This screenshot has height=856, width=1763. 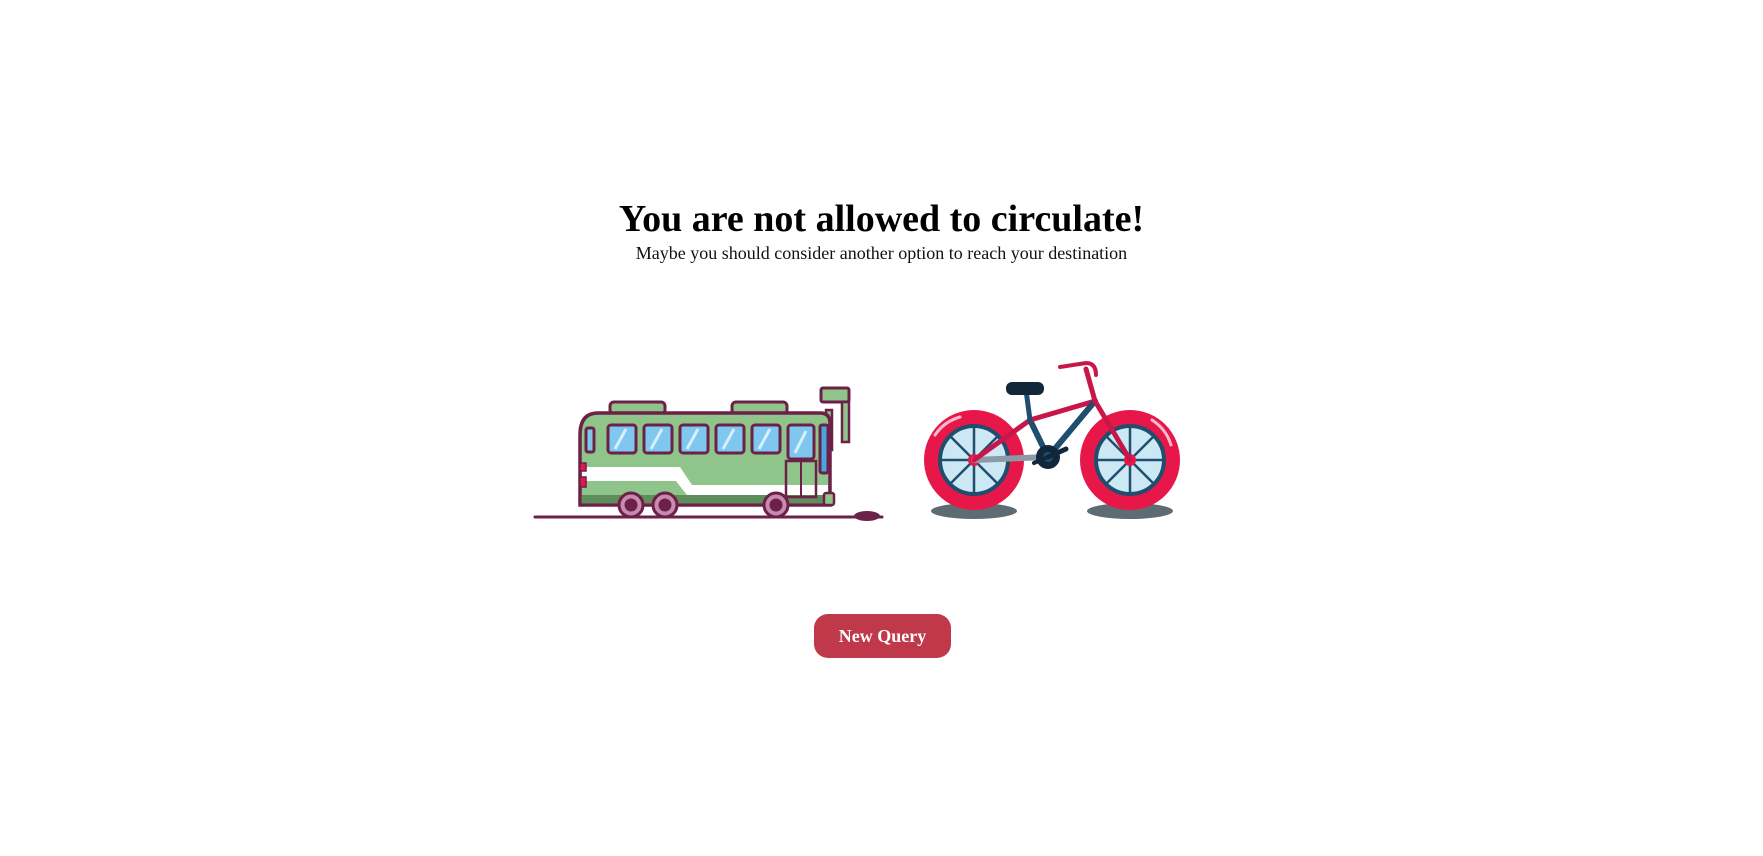 What do you see at coordinates (881, 219) in the screenshot?
I see `page-title: You are not allowed to circulate!` at bounding box center [881, 219].